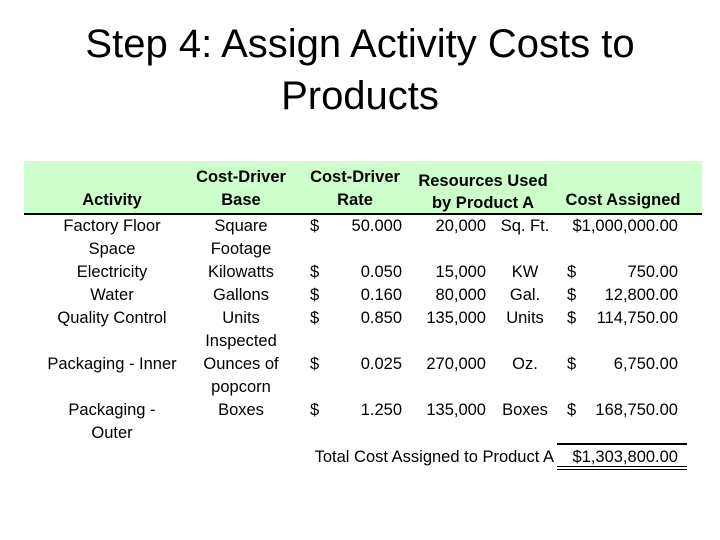 Image resolution: width=720 pixels, height=540 pixels. What do you see at coordinates (112, 410) in the screenshot?
I see `activity-cell: Packaging -` at bounding box center [112, 410].